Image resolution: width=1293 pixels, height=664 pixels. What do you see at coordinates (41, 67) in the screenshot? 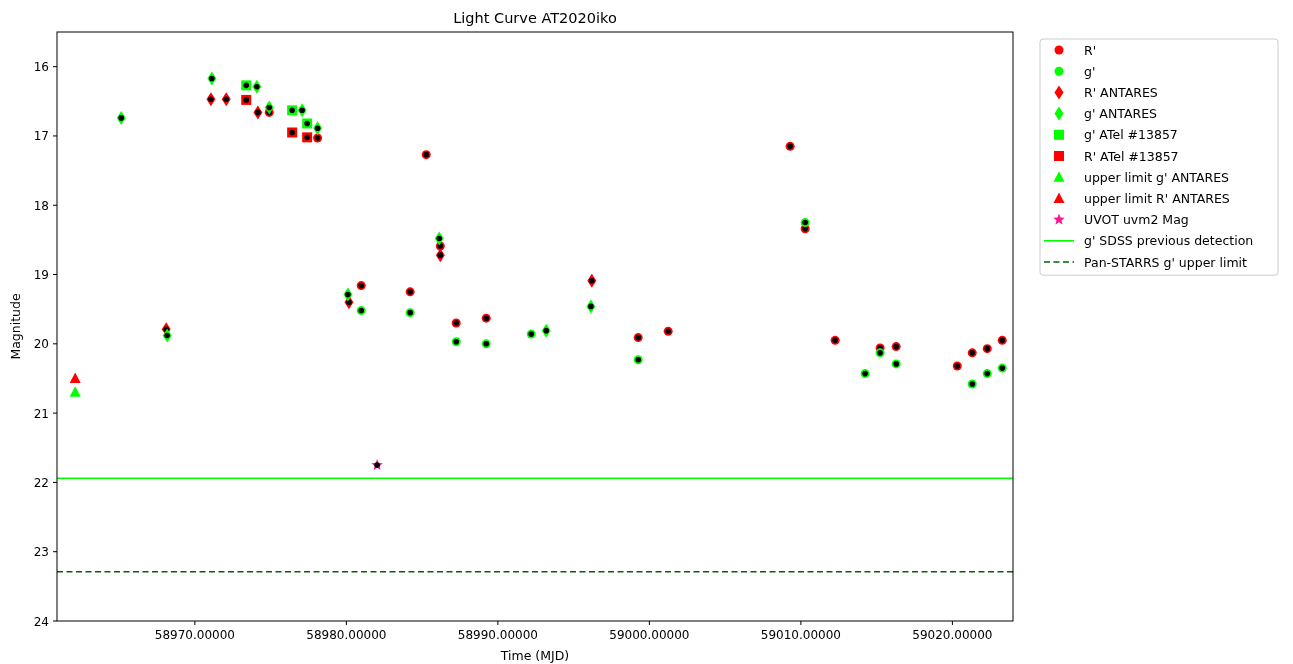
I see `y-tick-label: 16` at bounding box center [41, 67].